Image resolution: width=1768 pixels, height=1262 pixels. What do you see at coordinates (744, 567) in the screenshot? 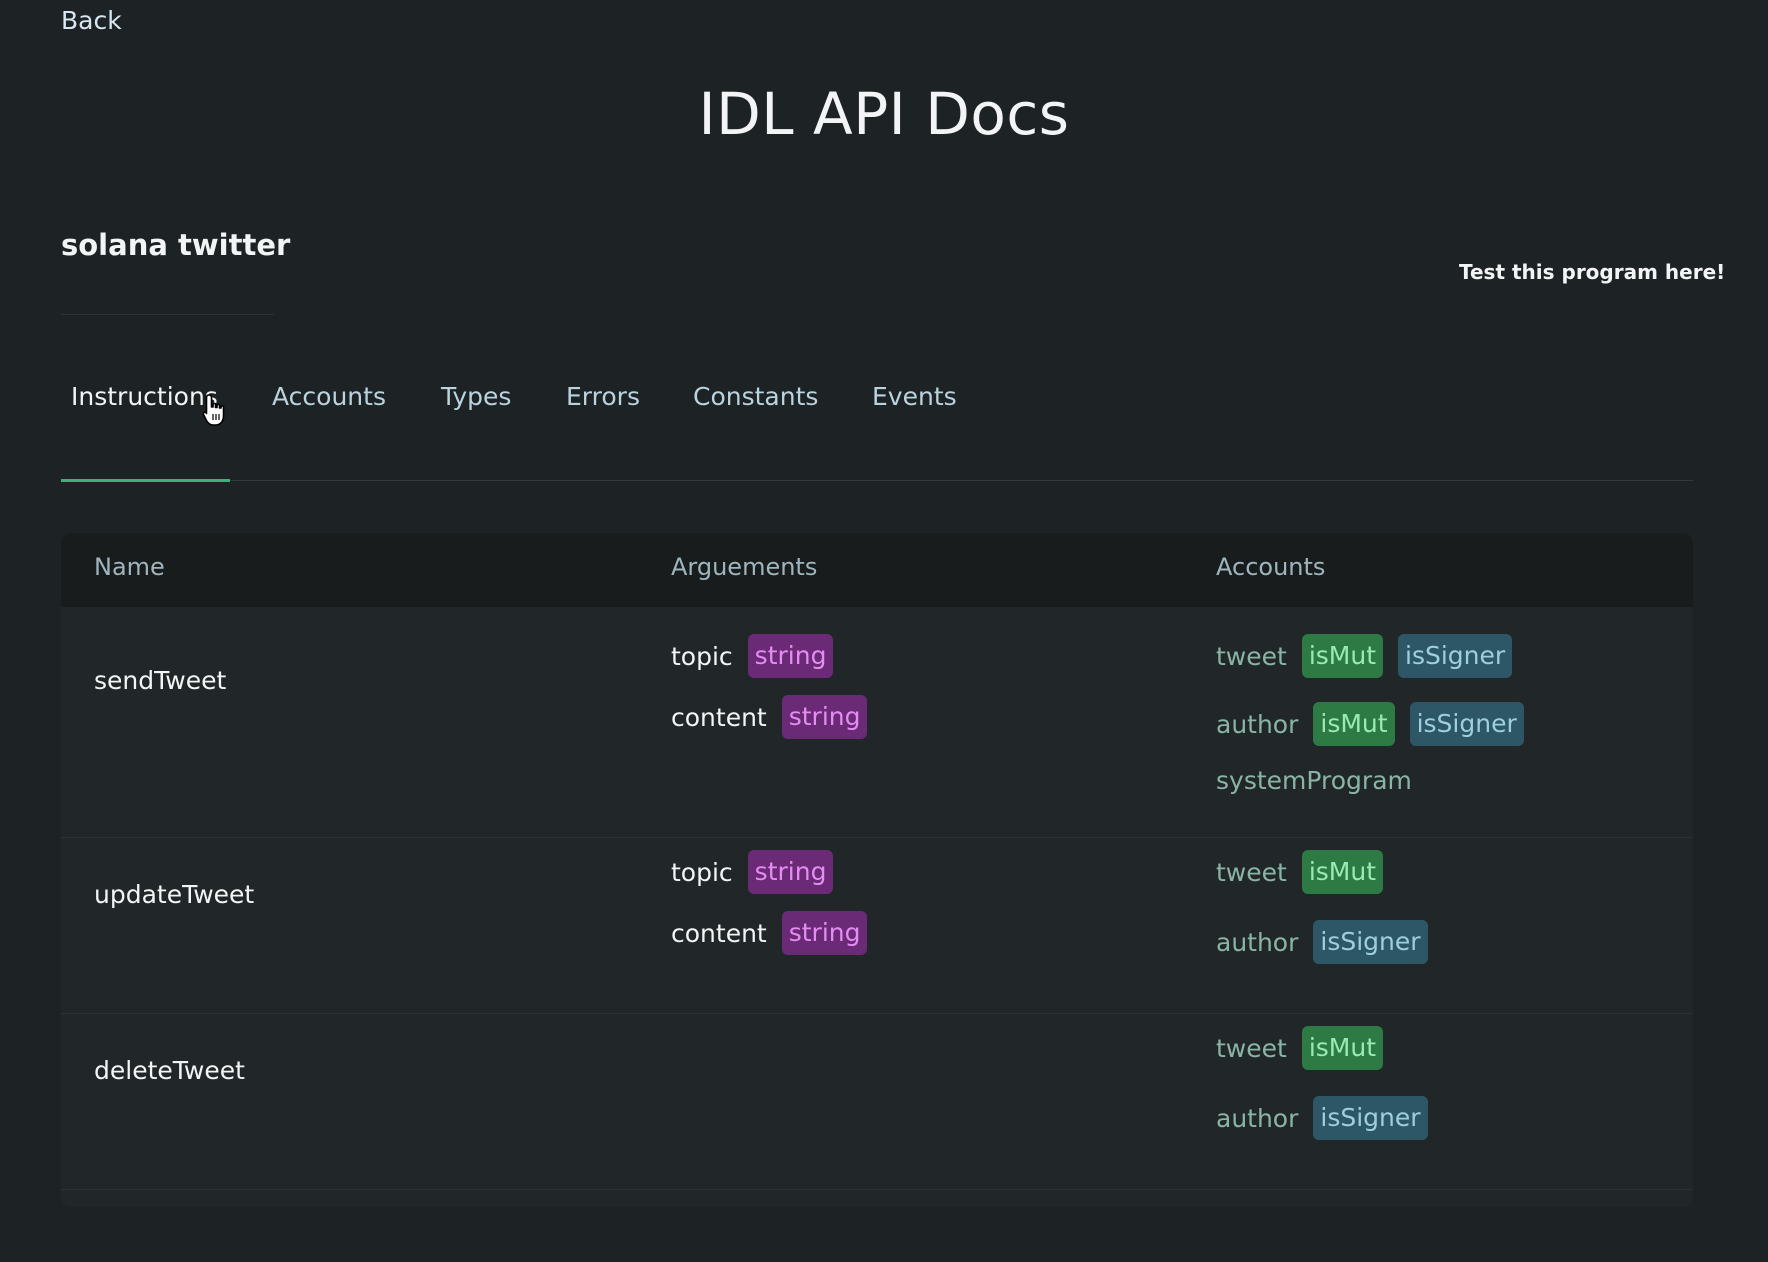
I see `header-arguments: Arguements` at bounding box center [744, 567].